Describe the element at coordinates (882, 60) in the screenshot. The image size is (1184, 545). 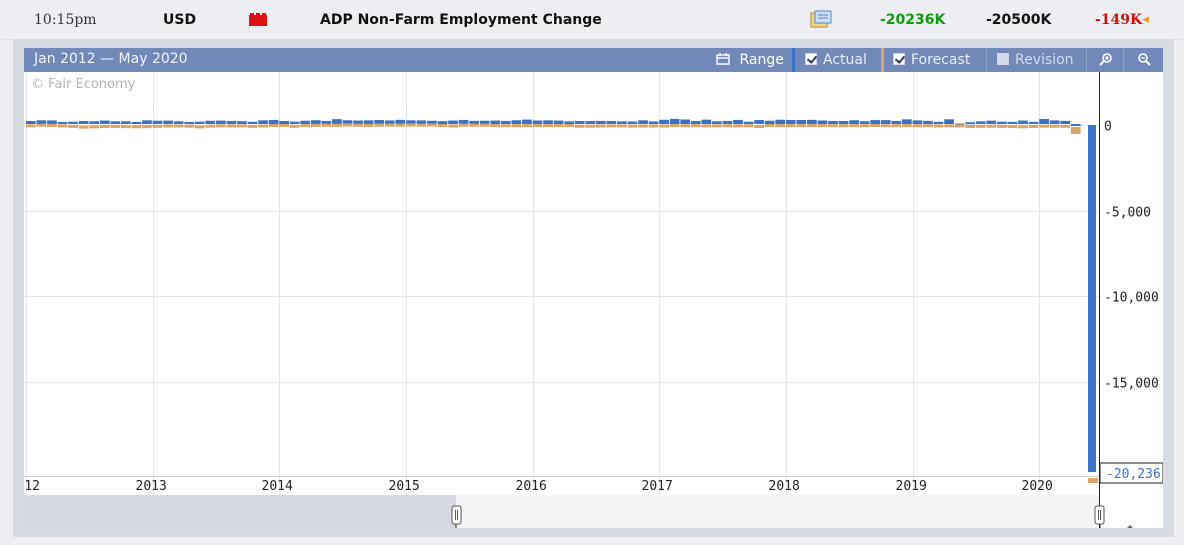
I see `forecast-color-marker` at that location.